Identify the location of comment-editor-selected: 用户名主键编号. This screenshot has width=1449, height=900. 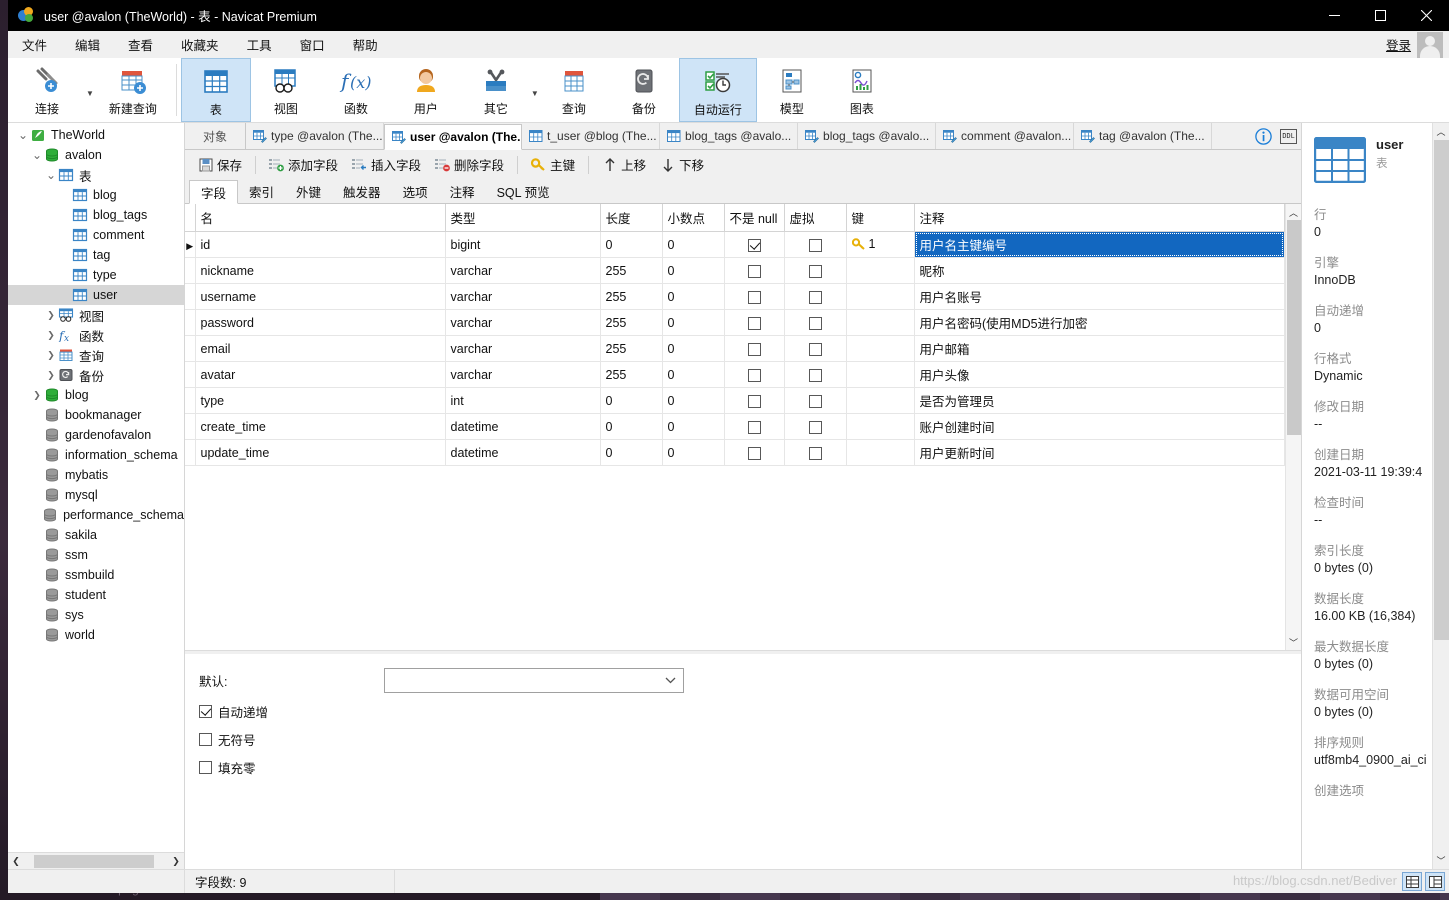
(1099, 244).